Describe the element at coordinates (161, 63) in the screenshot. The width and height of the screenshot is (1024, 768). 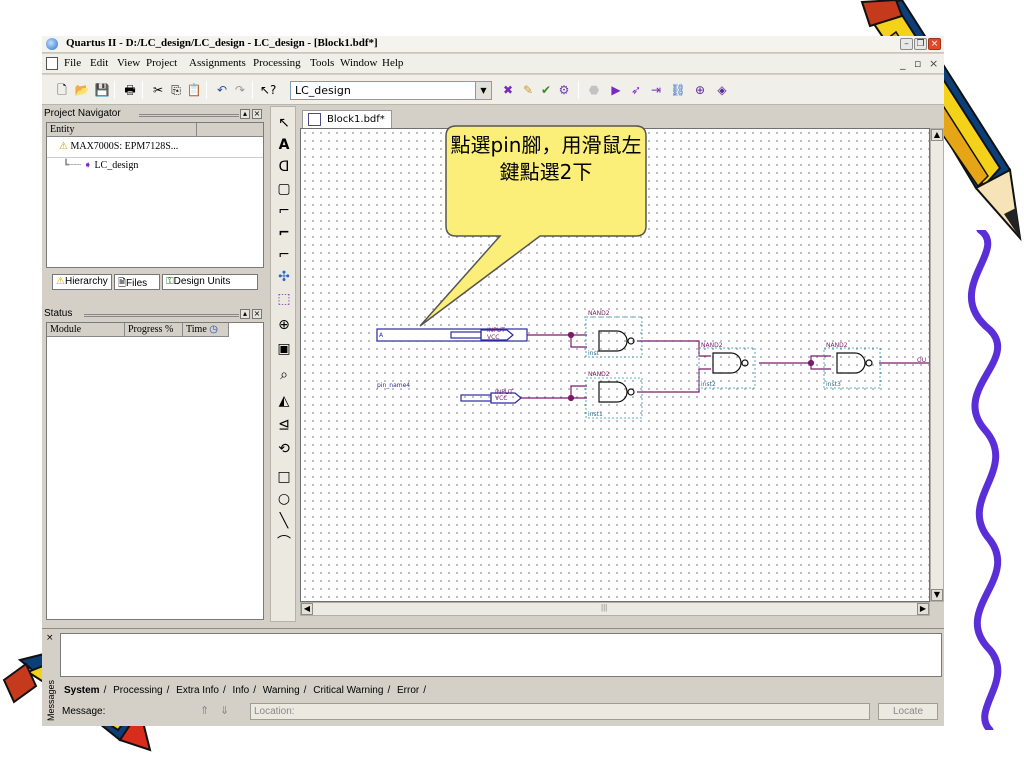
I see `menu-project: Project` at that location.